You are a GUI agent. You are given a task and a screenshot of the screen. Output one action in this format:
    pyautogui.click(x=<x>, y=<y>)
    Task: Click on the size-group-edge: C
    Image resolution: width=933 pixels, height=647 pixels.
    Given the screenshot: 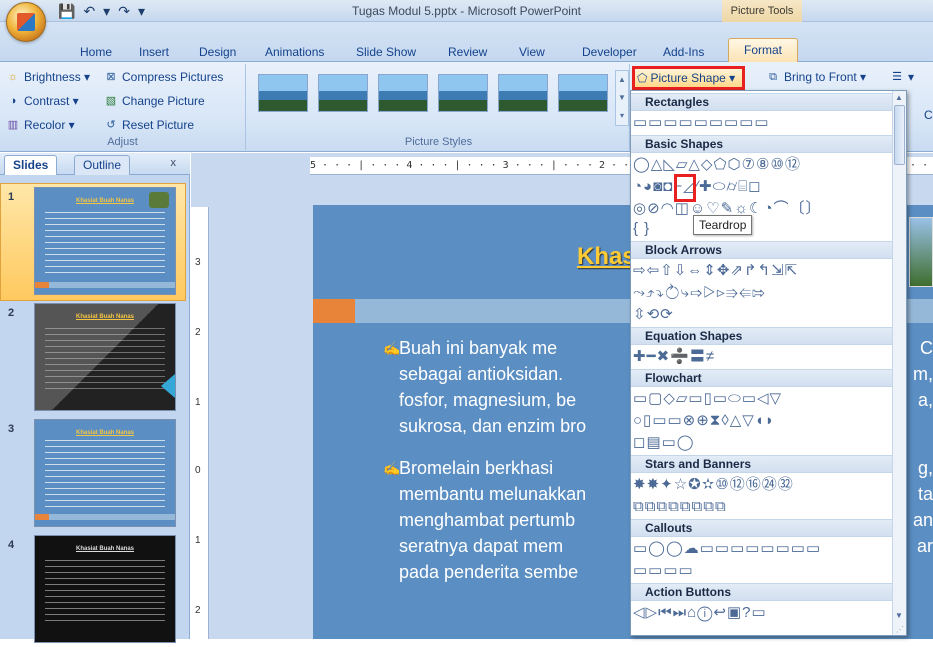 What is the action you would take?
    pyautogui.click(x=928, y=115)
    